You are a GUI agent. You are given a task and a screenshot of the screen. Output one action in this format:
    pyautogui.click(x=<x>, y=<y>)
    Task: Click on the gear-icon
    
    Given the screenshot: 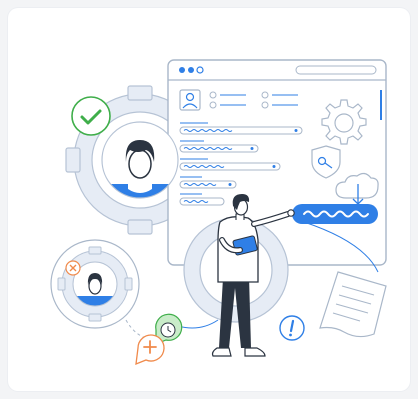 What is the action you would take?
    pyautogui.click(x=344, y=122)
    